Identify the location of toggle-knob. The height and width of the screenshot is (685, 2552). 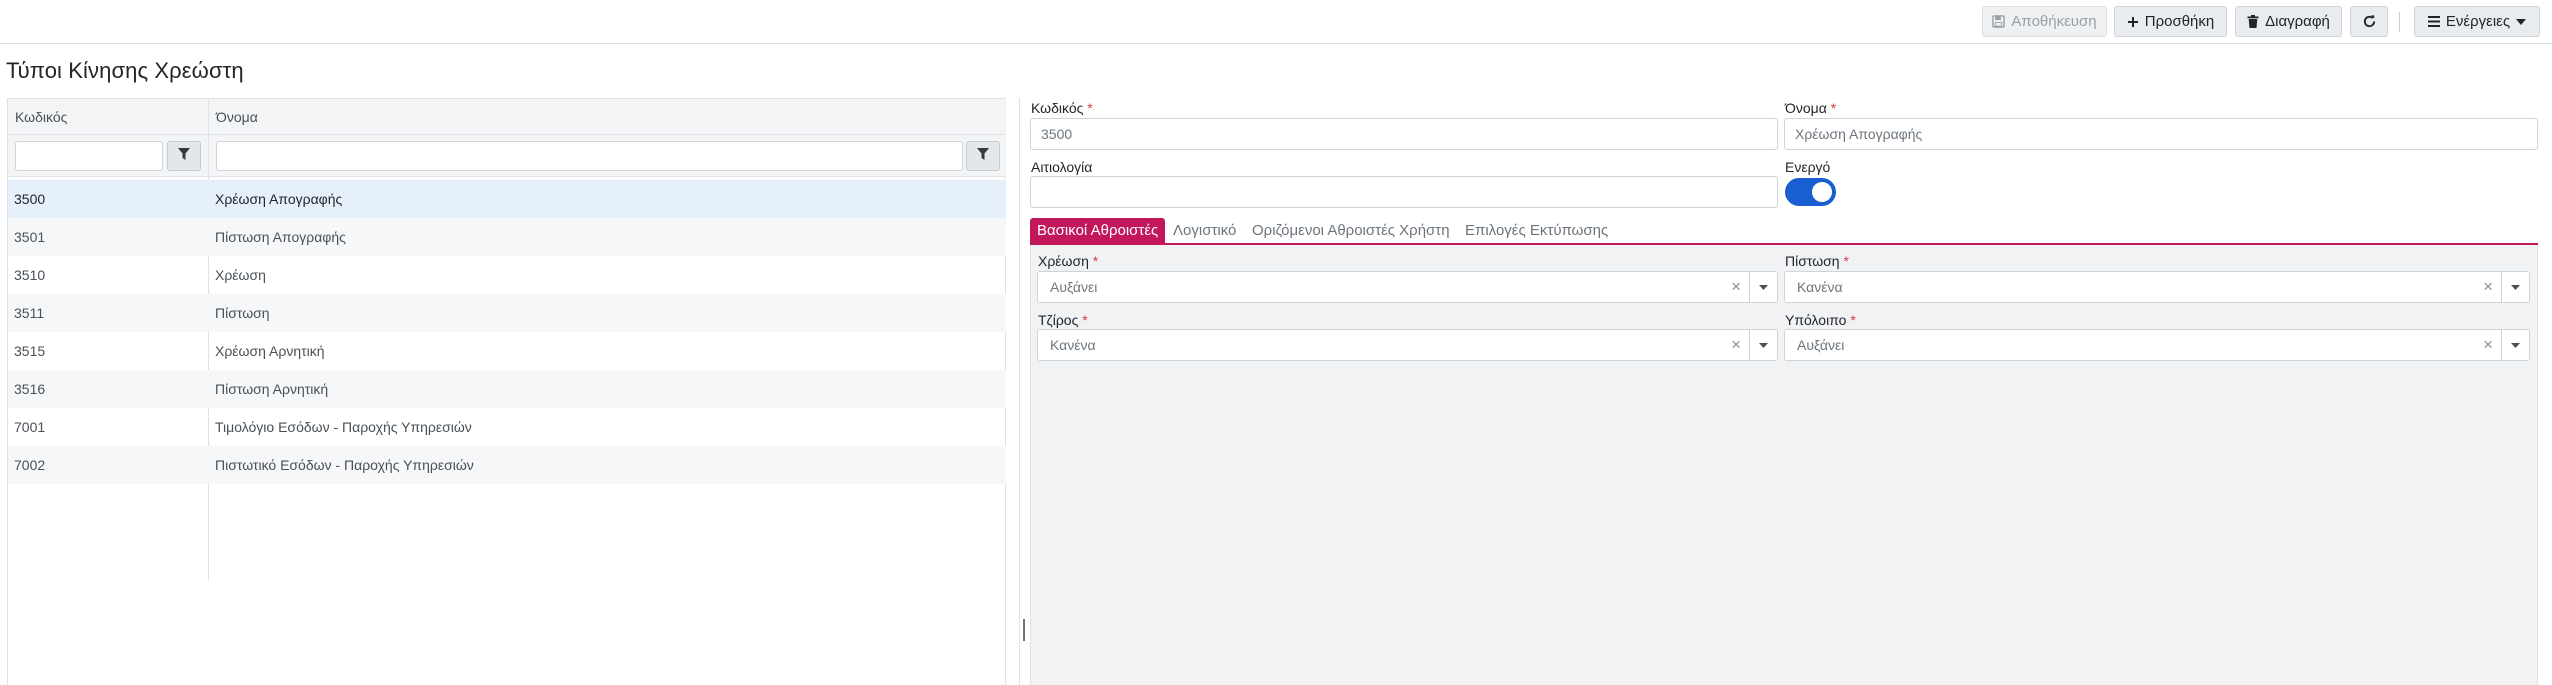
(1822, 192).